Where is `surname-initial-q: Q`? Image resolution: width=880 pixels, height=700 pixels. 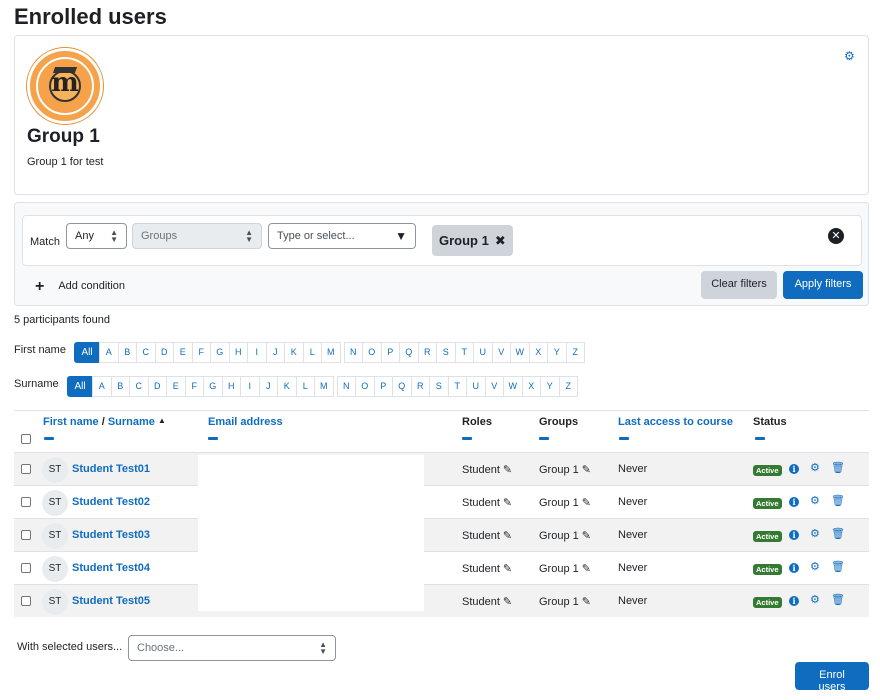
surname-initial-q: Q is located at coordinates (402, 386).